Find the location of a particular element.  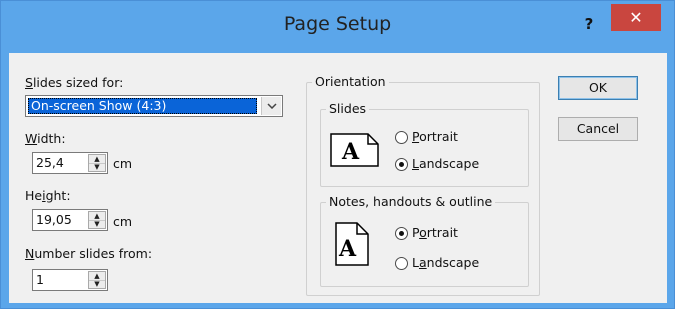

landscape-page-icon: A is located at coordinates (355, 152).